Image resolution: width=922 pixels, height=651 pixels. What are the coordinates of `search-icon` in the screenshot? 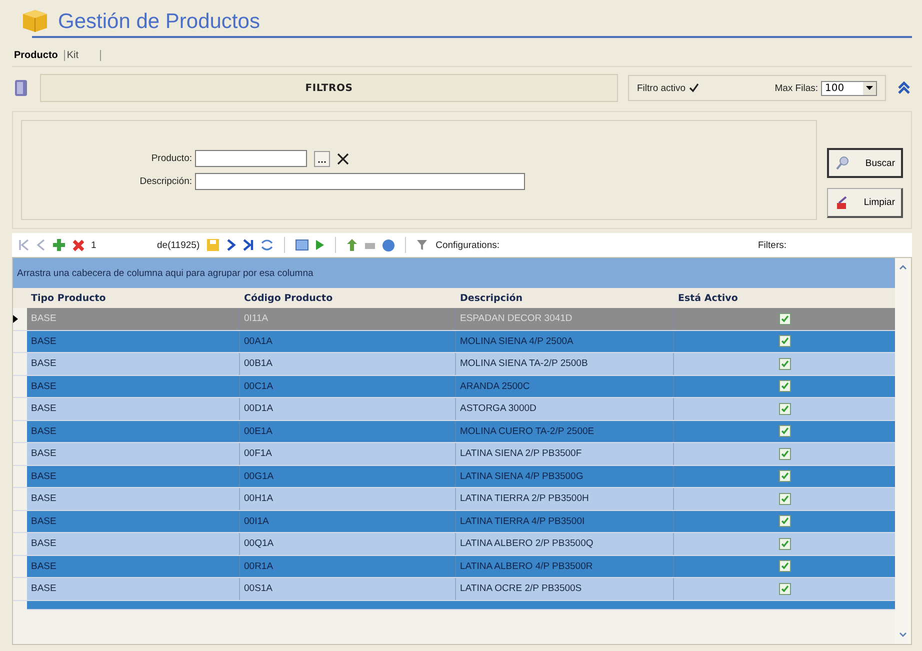 It's located at (843, 163).